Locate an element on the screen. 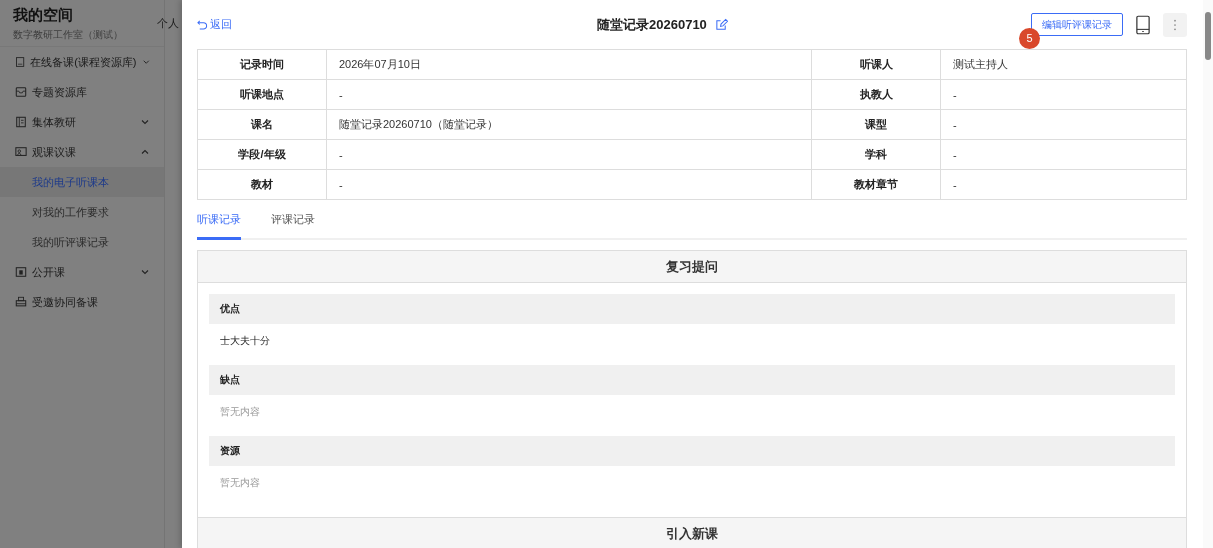 The height and width of the screenshot is (548, 1213). app-title: 我的空间 is located at coordinates (43, 15).